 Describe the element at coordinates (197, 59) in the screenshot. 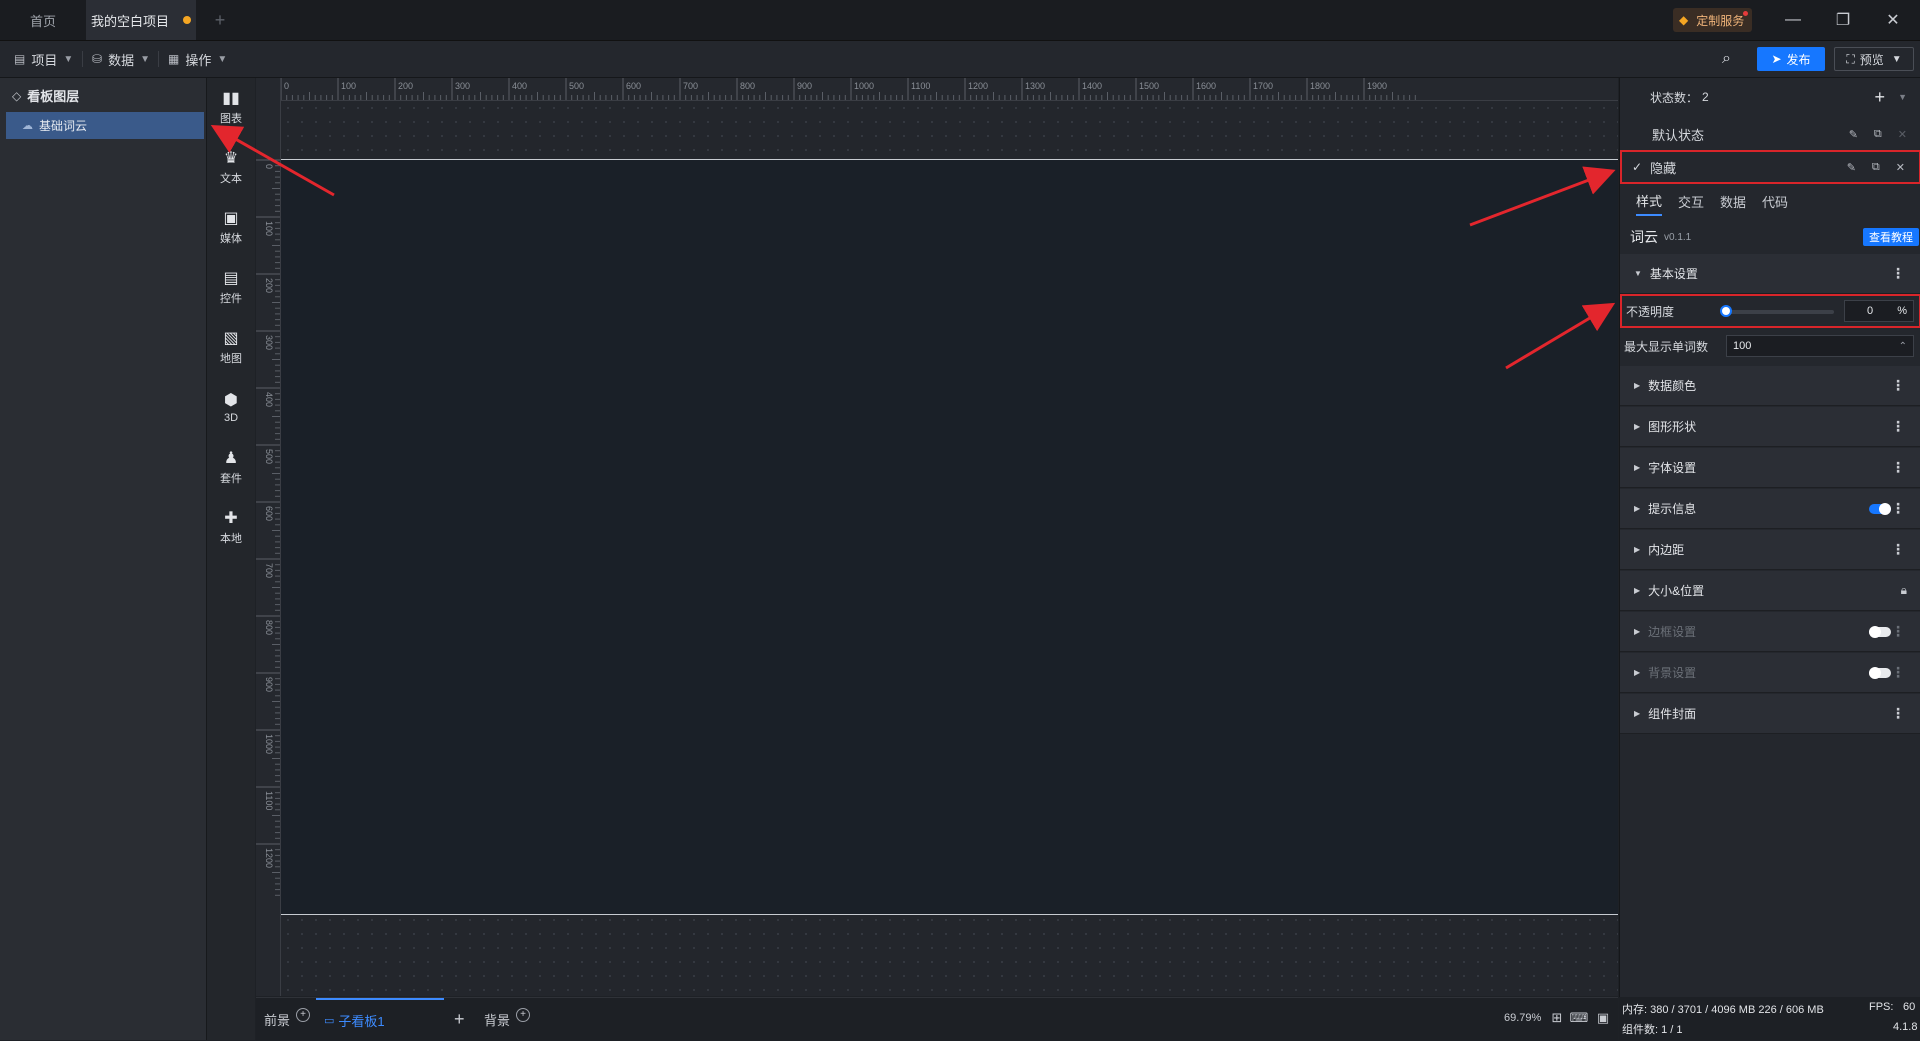

I see `menu-operate: ▦ 操作 ▼` at that location.